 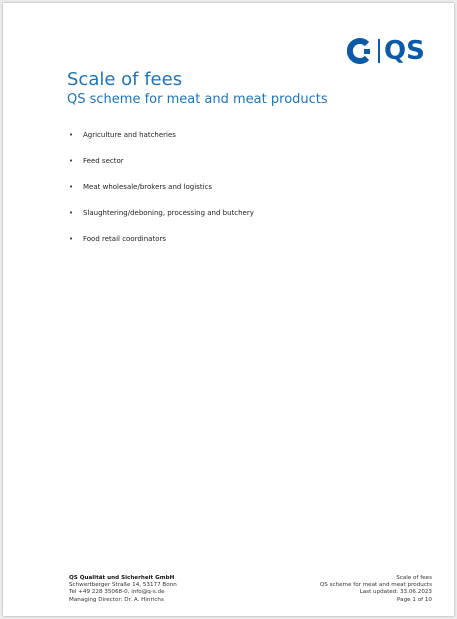 I want to click on list-item: • Food retail coordinators, so click(x=161, y=247).